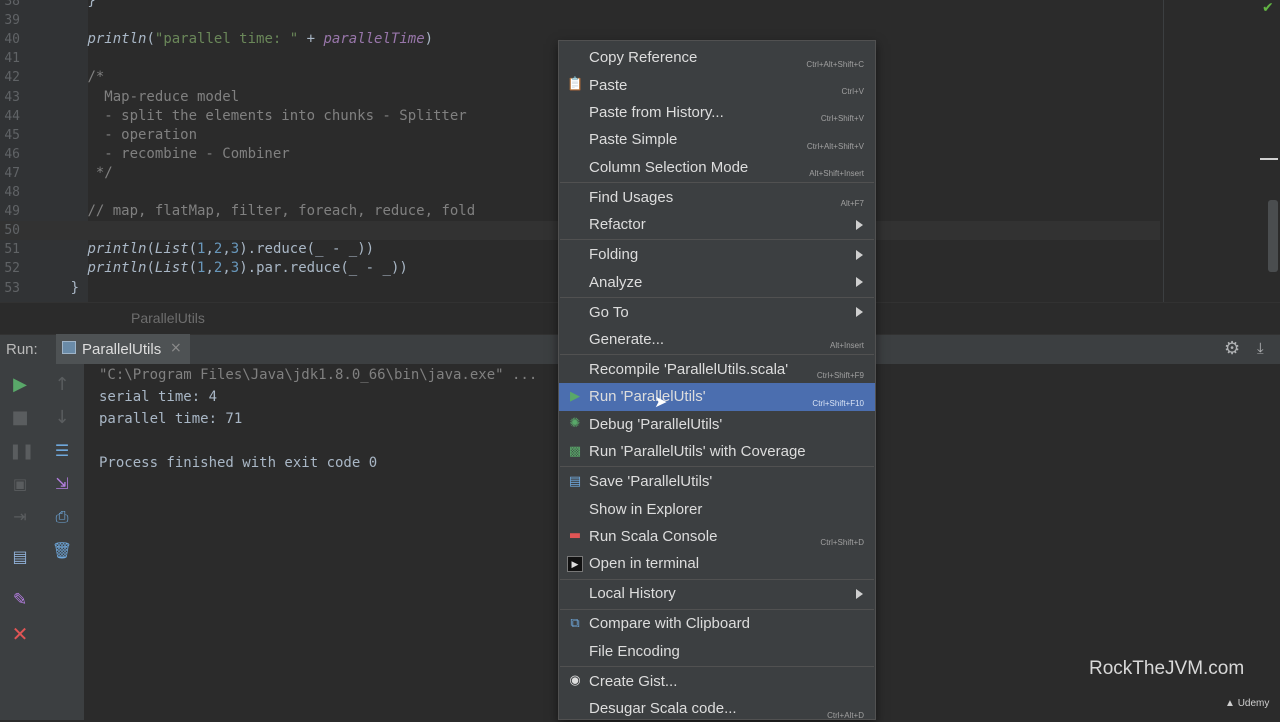 The image size is (1280, 722). I want to click on error-stripe-mark, so click(1269, 159).